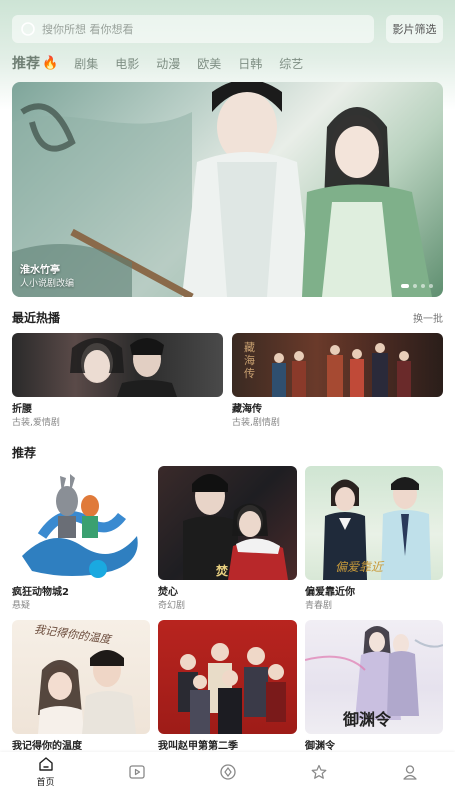 The height and width of the screenshot is (791, 455). I want to click on card-tags: 古装,爱情剧, so click(36, 423).